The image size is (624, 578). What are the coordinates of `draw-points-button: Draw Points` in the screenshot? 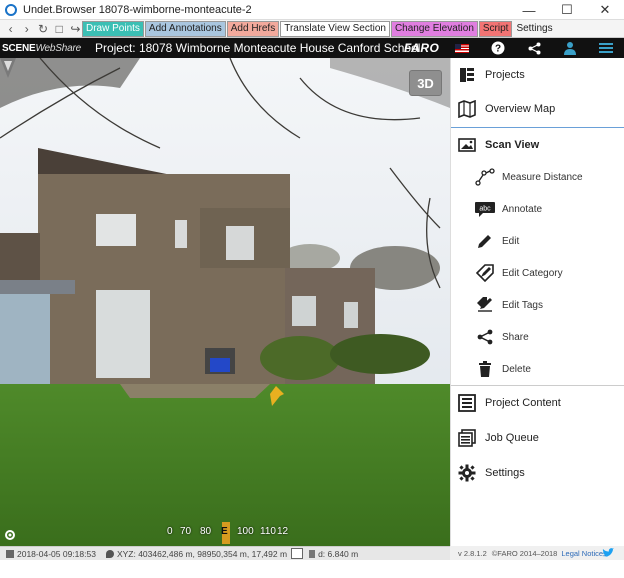 It's located at (113, 28).